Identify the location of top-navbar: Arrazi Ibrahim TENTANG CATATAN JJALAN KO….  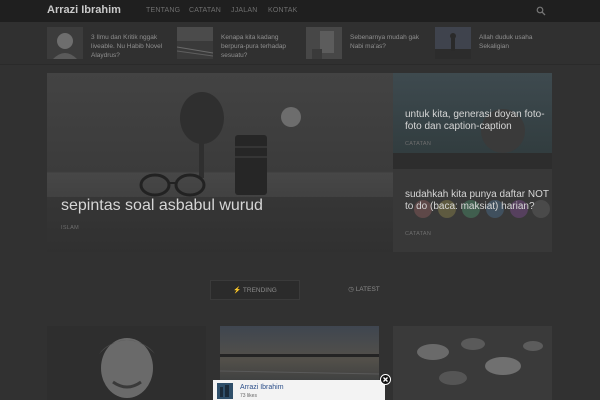
(300, 11).